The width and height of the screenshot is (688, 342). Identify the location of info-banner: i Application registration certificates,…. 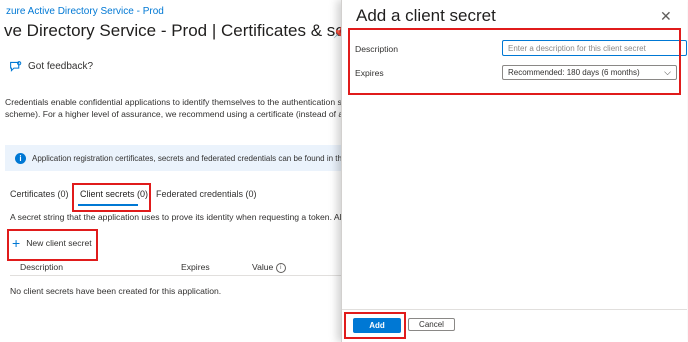
(173, 158).